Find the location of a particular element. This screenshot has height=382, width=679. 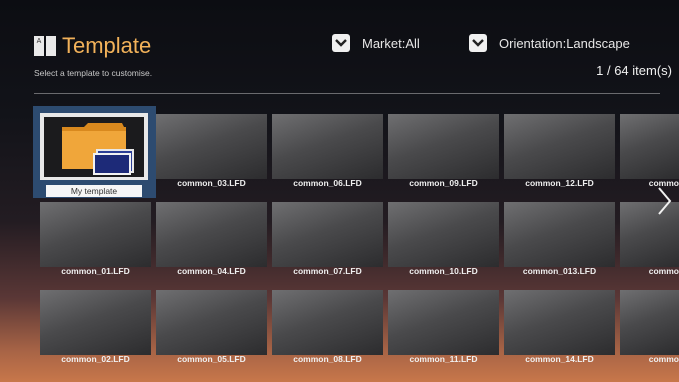

template-label: common_08.LFD is located at coordinates (327, 359).